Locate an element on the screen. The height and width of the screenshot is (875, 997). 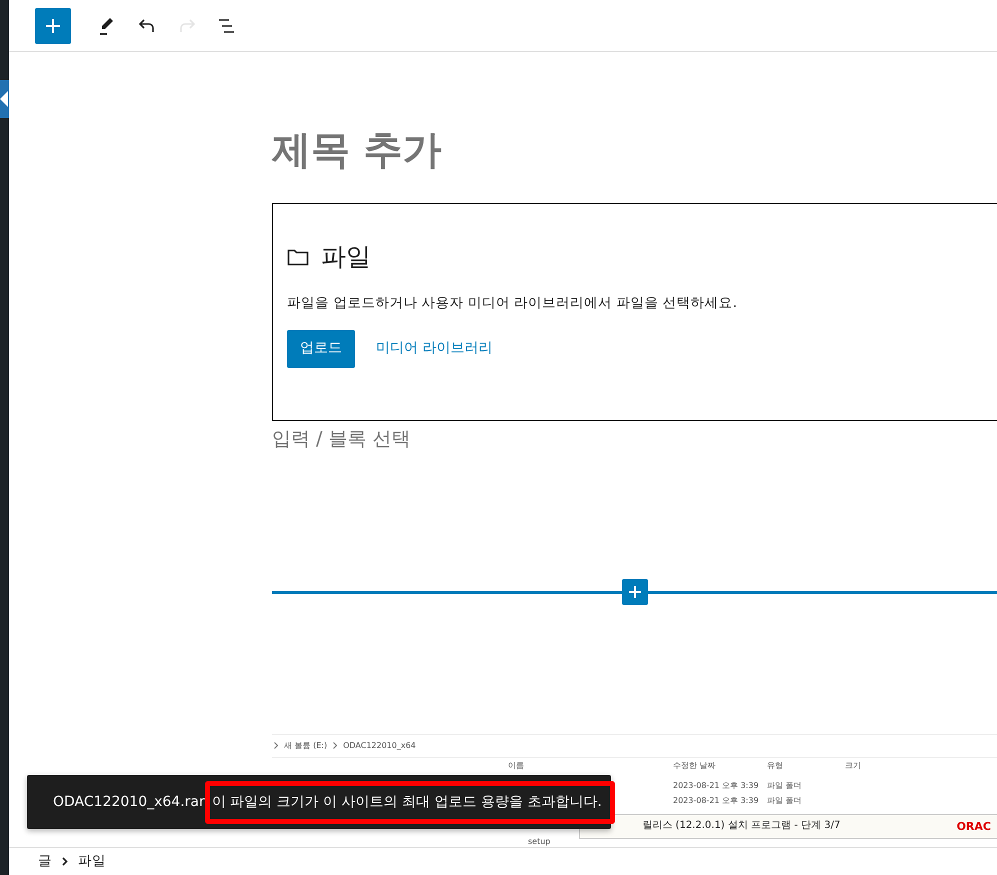
path-segment: ODAC122010_x64 is located at coordinates (379, 746).